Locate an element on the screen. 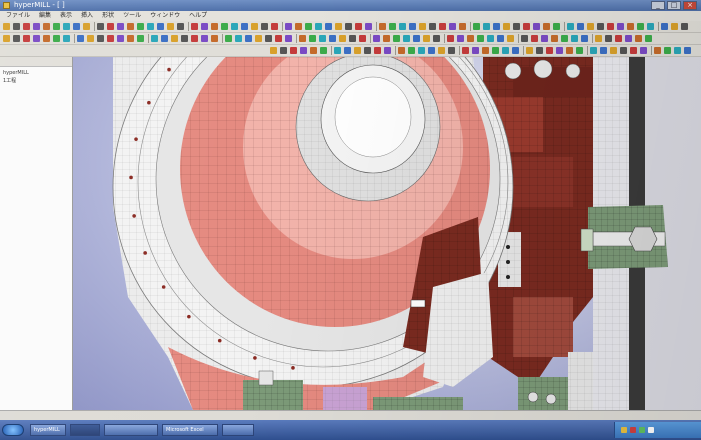  taskbar-item: hyperMILL is located at coordinates (48, 430).